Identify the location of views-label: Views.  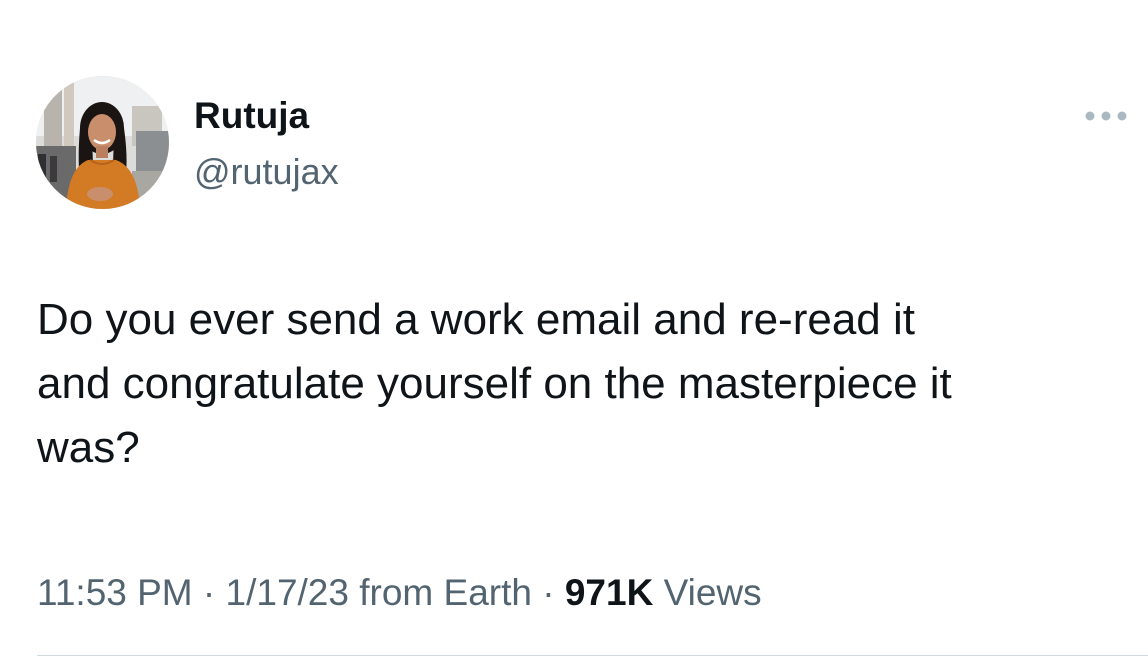
(713, 592).